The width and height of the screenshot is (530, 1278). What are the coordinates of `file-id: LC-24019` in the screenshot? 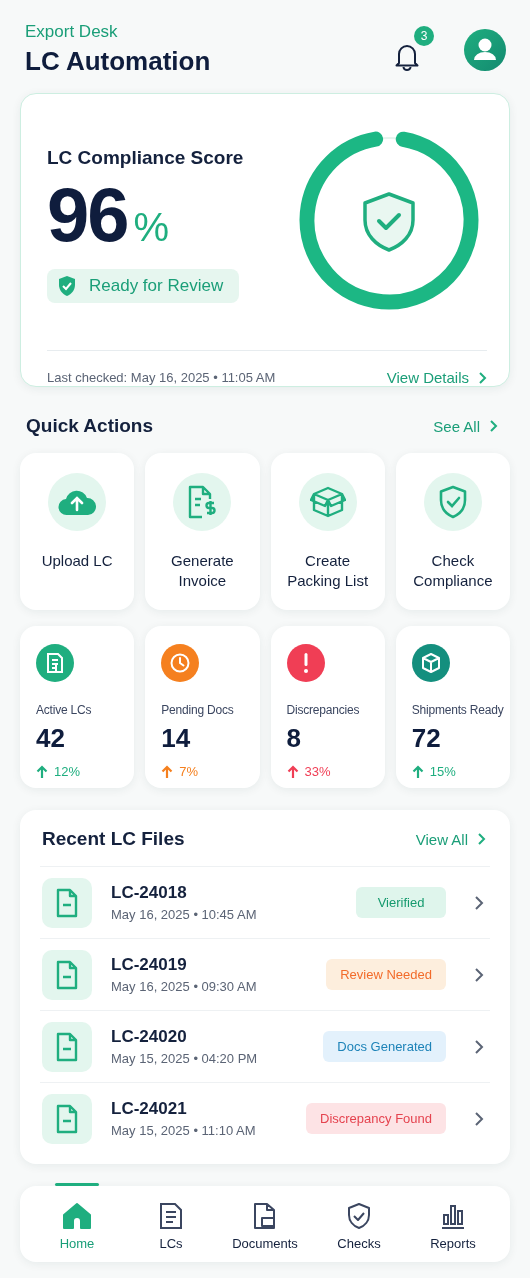 It's located at (149, 965).